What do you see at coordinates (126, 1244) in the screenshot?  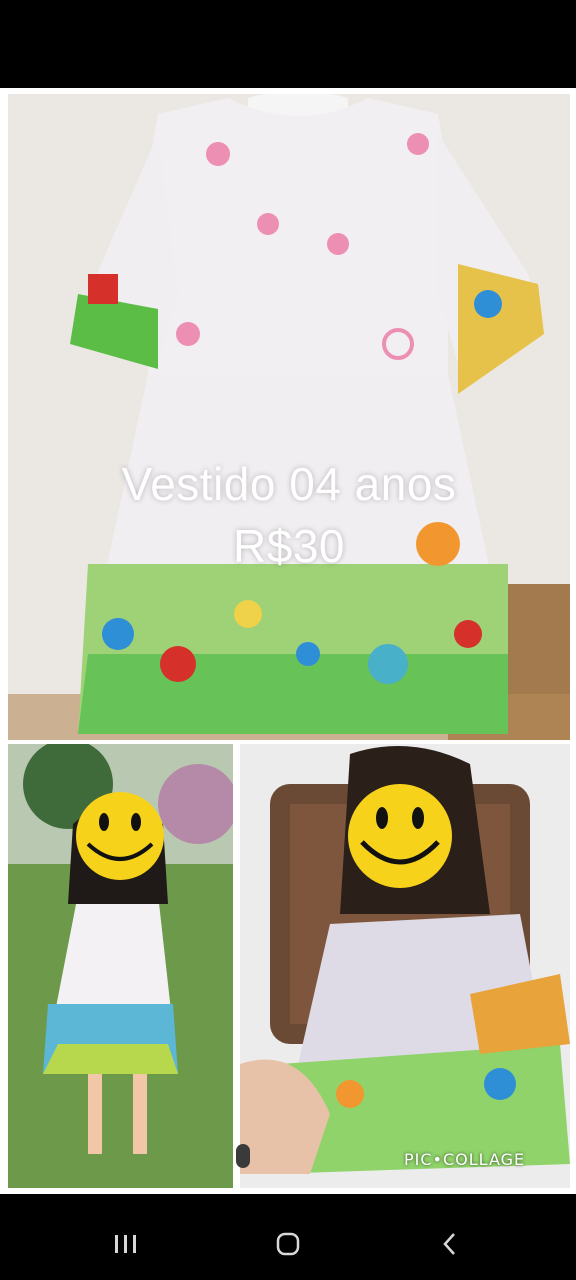 I see `recents-icon` at bounding box center [126, 1244].